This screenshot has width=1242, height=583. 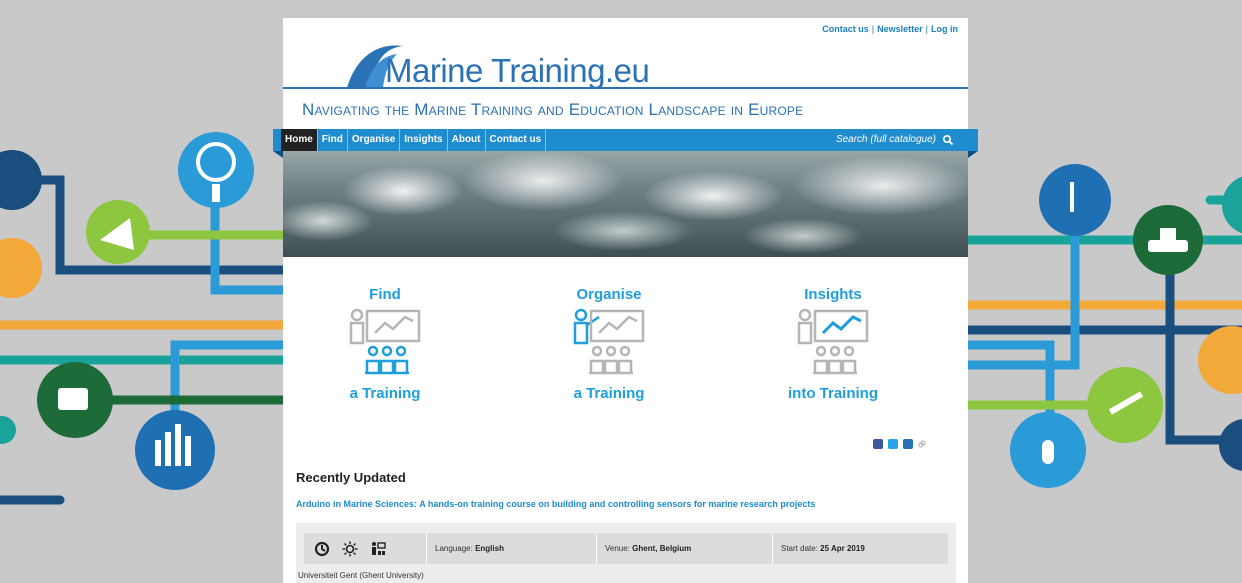 What do you see at coordinates (617, 548) in the screenshot?
I see `venue-label: Venue:` at bounding box center [617, 548].